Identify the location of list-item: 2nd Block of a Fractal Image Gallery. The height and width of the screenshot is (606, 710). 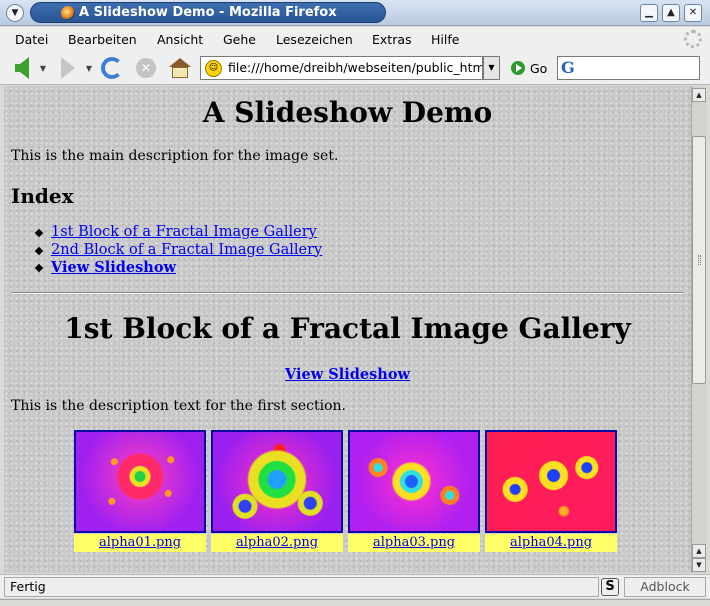
(178, 251).